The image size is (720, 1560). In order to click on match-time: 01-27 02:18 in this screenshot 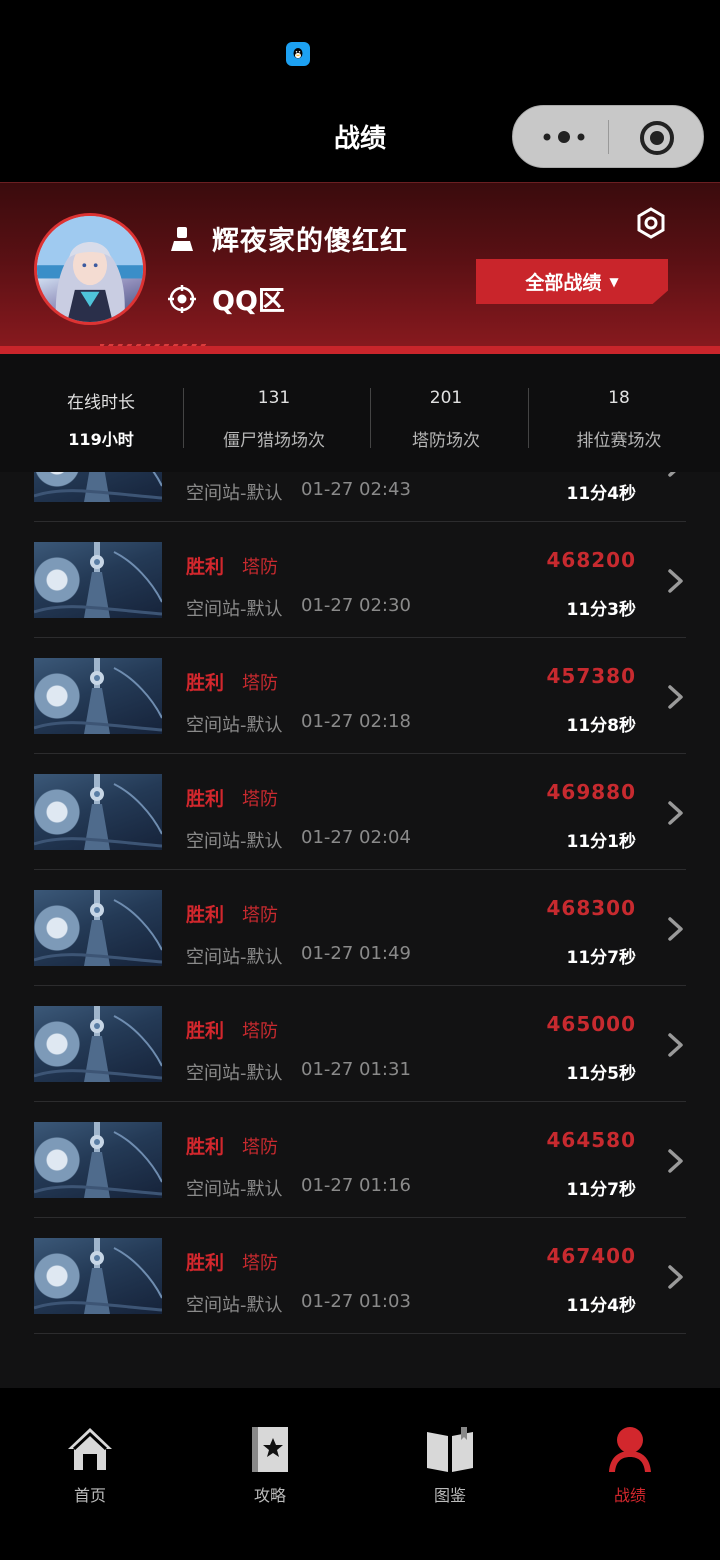, I will do `click(356, 721)`.